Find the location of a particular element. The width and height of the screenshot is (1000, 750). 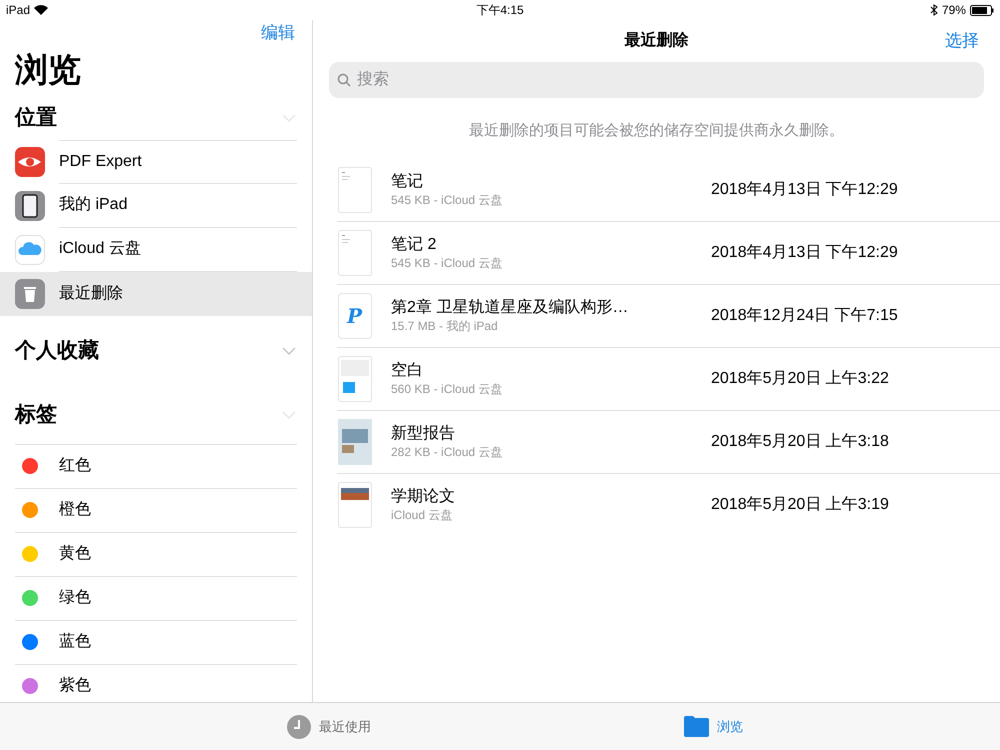

file-meta: 15.7 MB - 我的 iPad is located at coordinates (445, 326).